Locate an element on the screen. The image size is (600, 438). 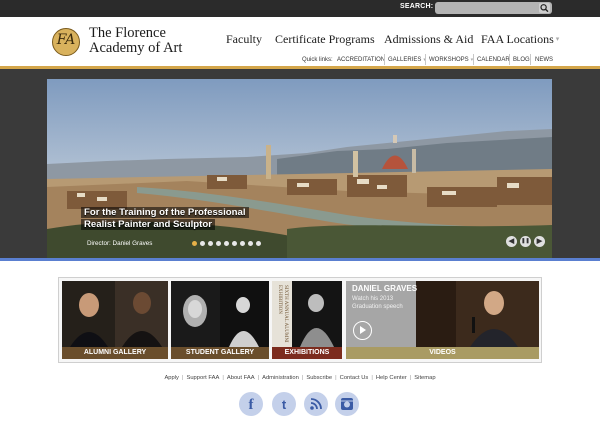
quicklink-galleries-label: GALLERIES is located at coordinates (405, 60).